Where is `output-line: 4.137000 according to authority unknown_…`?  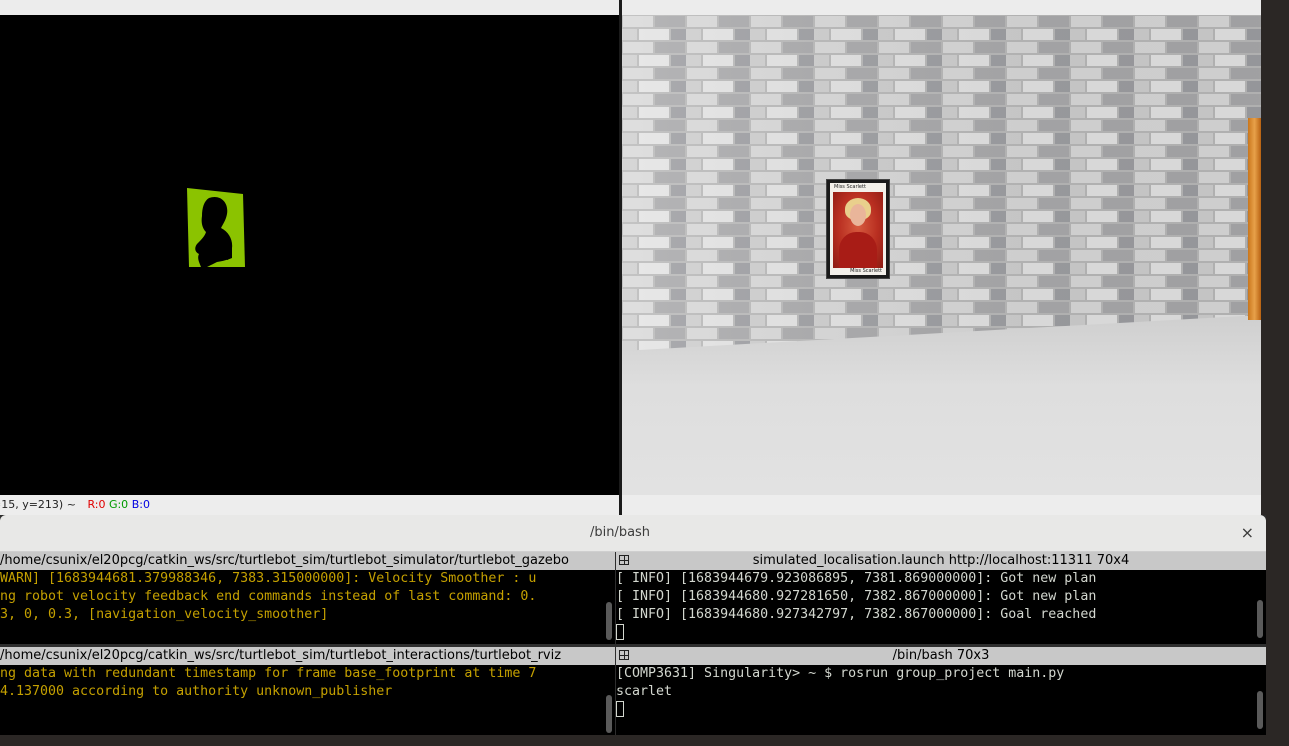 output-line: 4.137000 according to authority unknown_… is located at coordinates (196, 691).